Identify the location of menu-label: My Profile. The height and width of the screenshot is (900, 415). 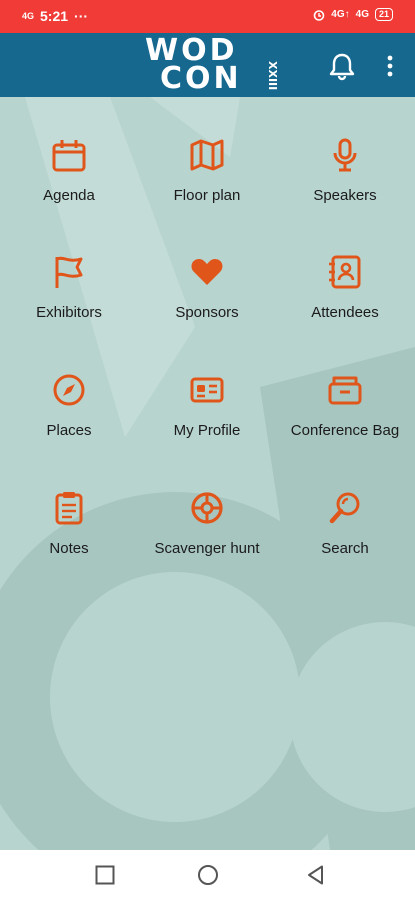
(207, 430).